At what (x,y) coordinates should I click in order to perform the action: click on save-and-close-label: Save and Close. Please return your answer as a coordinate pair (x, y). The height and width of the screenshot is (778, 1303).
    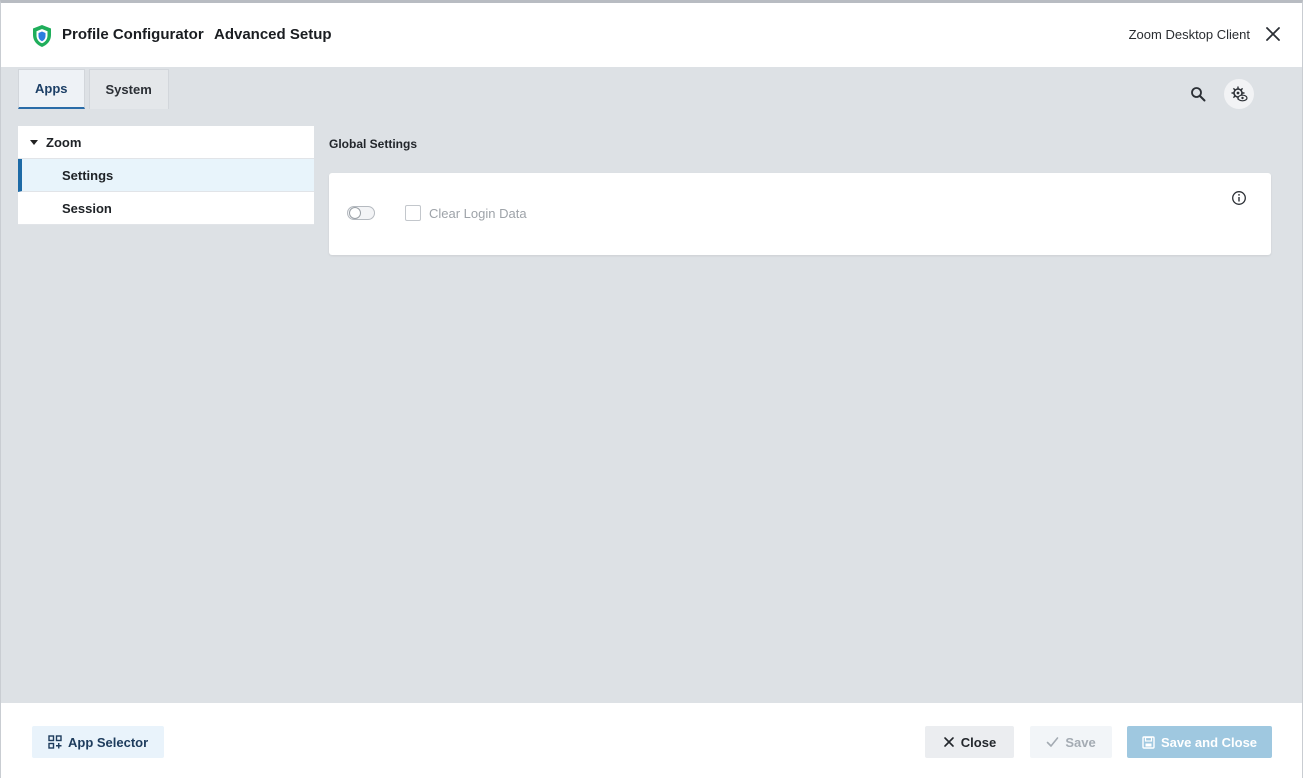
    Looking at the image, I should click on (1209, 742).